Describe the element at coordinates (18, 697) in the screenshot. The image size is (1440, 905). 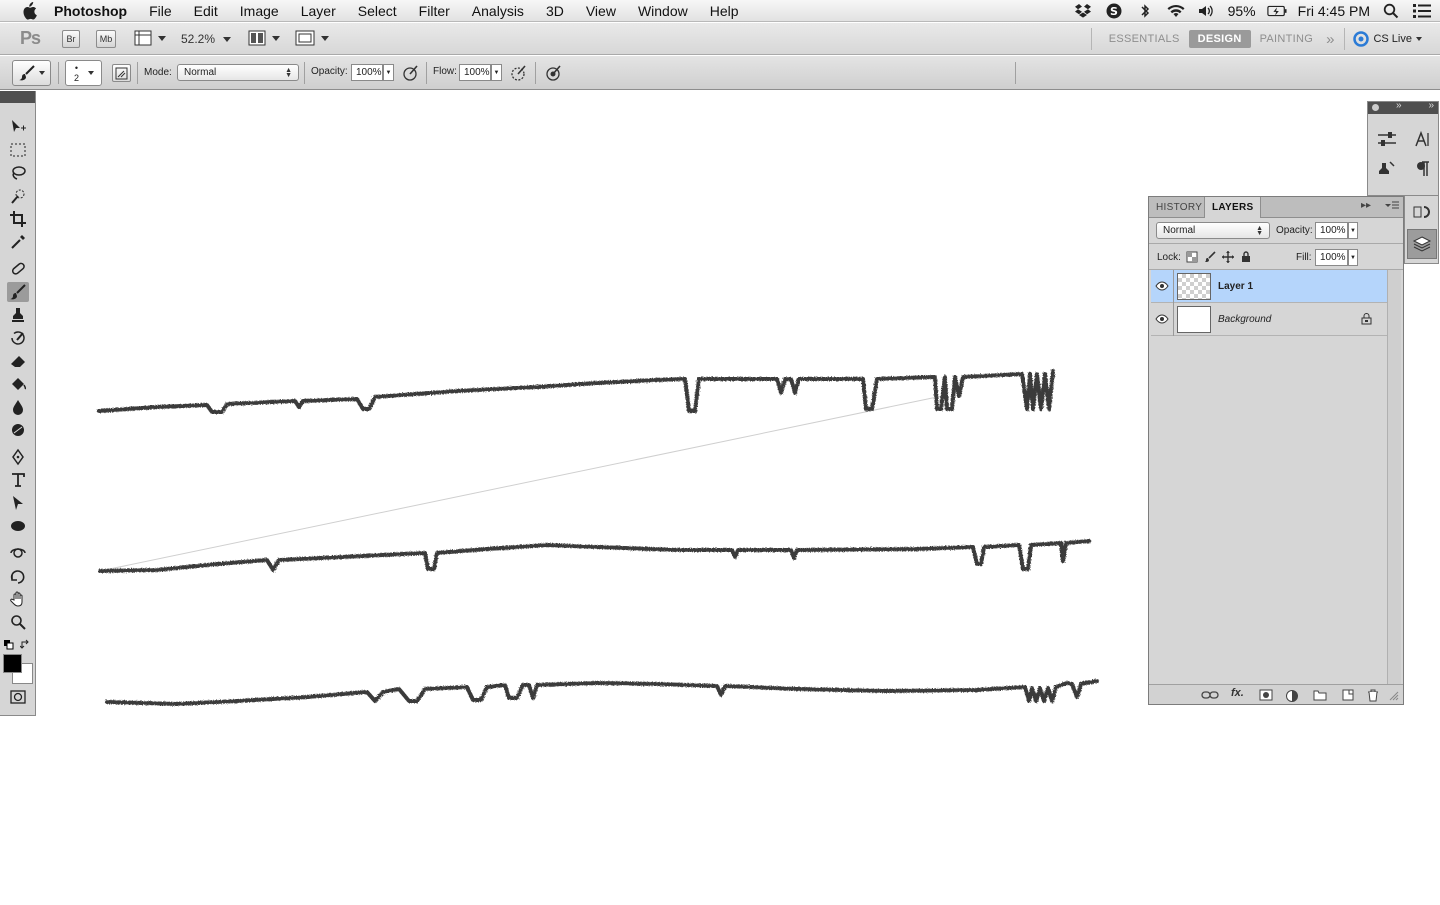
I see `quick-mask-icon` at that location.